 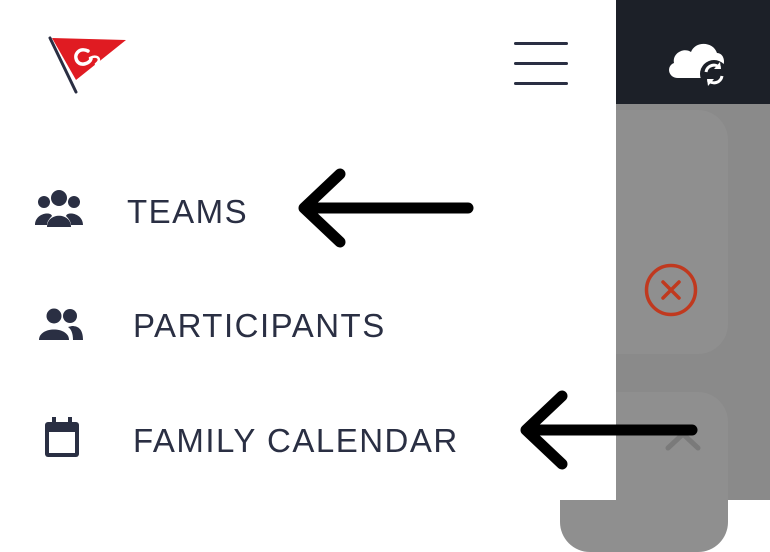 I want to click on menu-item-participants: PARTICIPANTS, so click(x=308, y=325).